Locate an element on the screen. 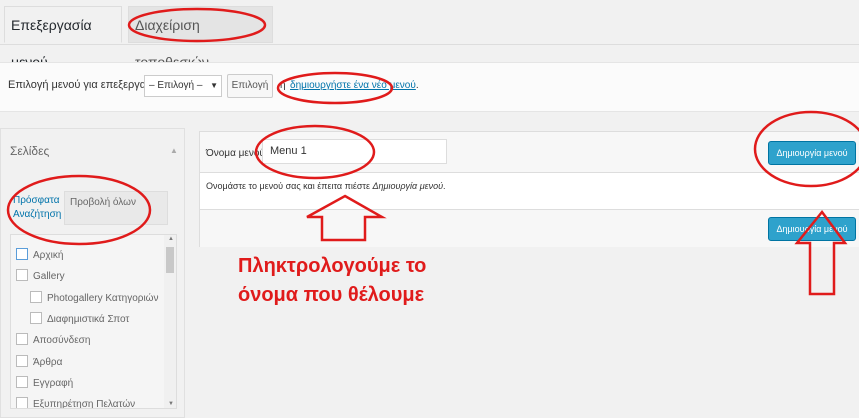  highlight-ellipse-tabs-left is located at coordinates (79, 210).